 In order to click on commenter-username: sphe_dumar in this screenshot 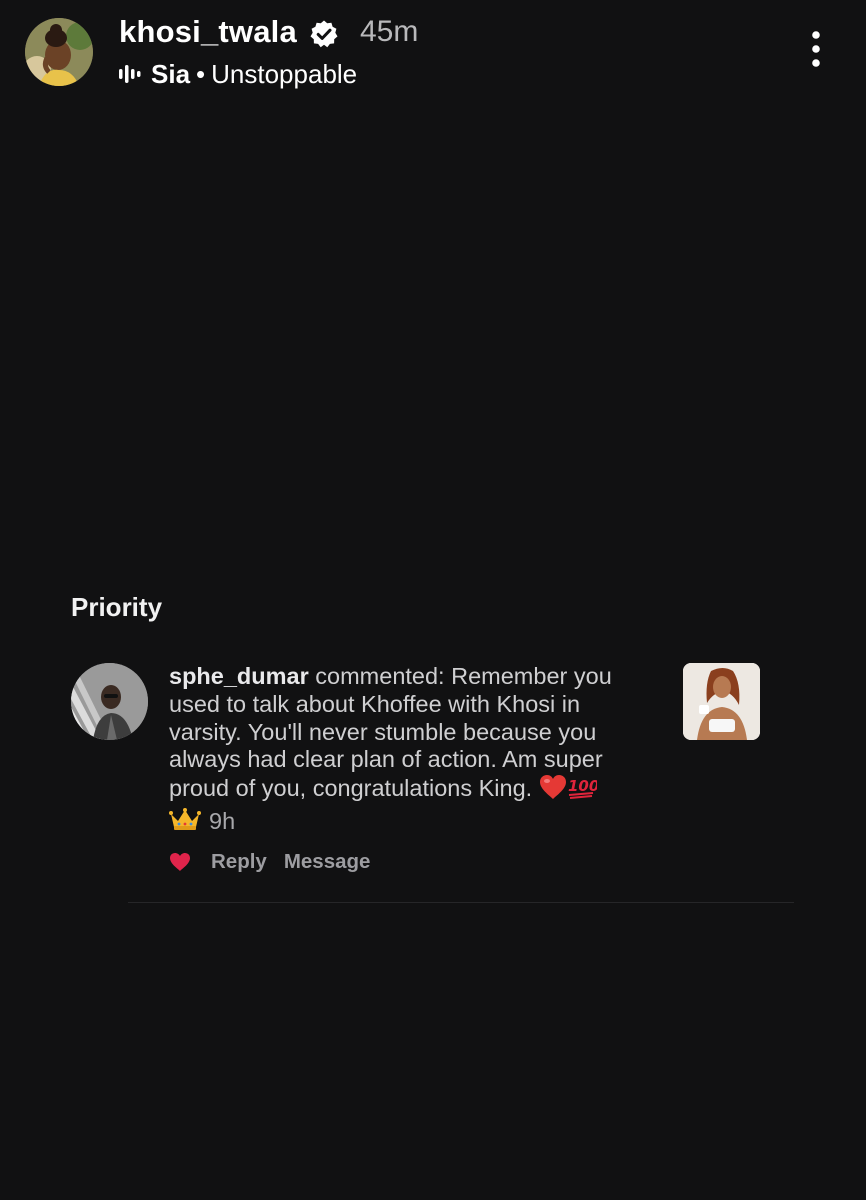, I will do `click(239, 676)`.